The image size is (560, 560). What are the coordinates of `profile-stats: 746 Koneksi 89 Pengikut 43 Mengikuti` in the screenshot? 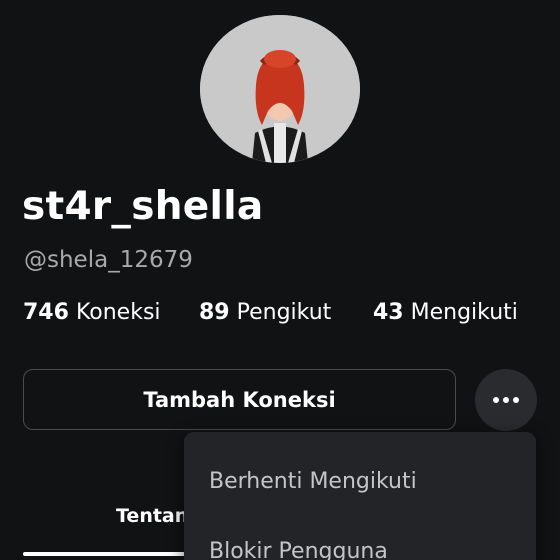 It's located at (280, 315).